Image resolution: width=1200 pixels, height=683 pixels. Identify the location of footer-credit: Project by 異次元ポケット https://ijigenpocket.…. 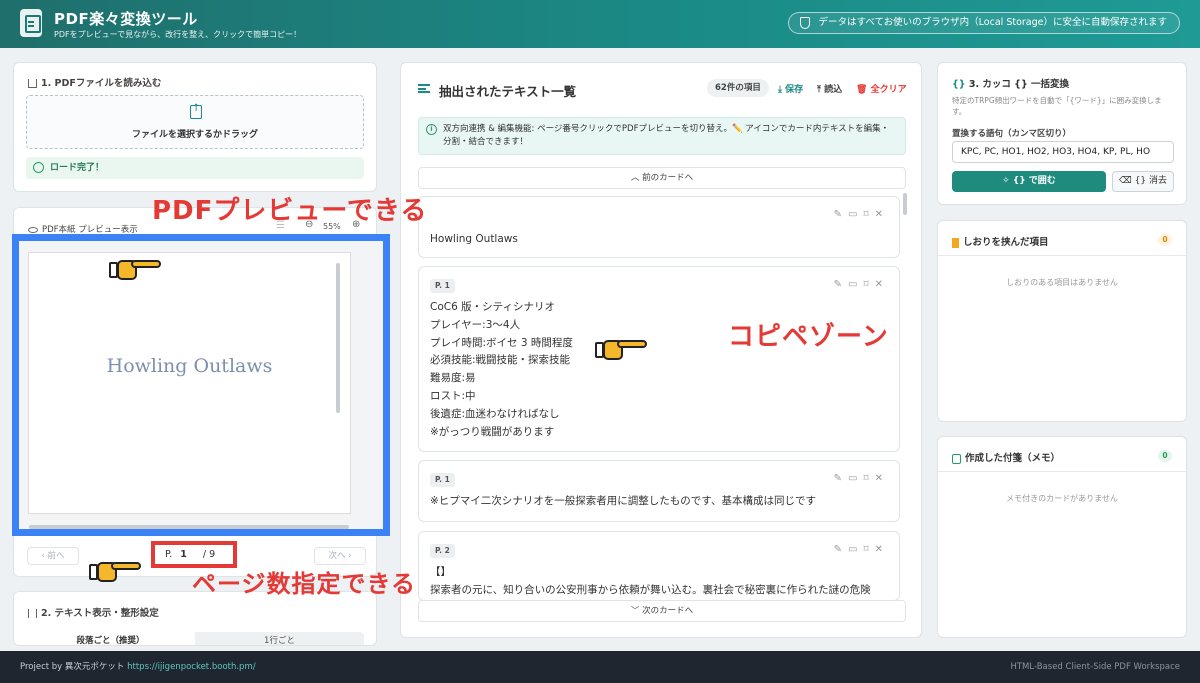
(138, 667).